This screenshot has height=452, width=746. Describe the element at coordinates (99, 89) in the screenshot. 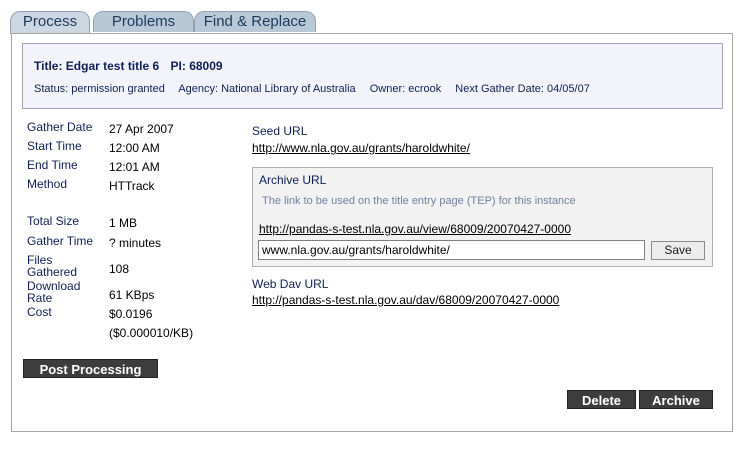

I see `status-text: Status: permission granted` at that location.